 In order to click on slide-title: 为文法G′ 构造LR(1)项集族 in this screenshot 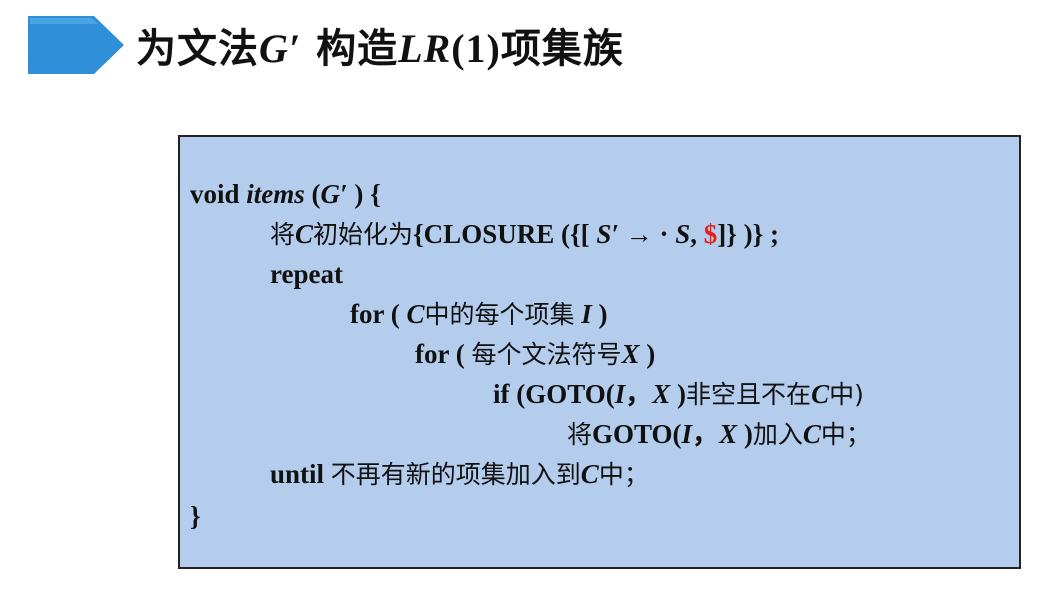, I will do `click(380, 49)`.